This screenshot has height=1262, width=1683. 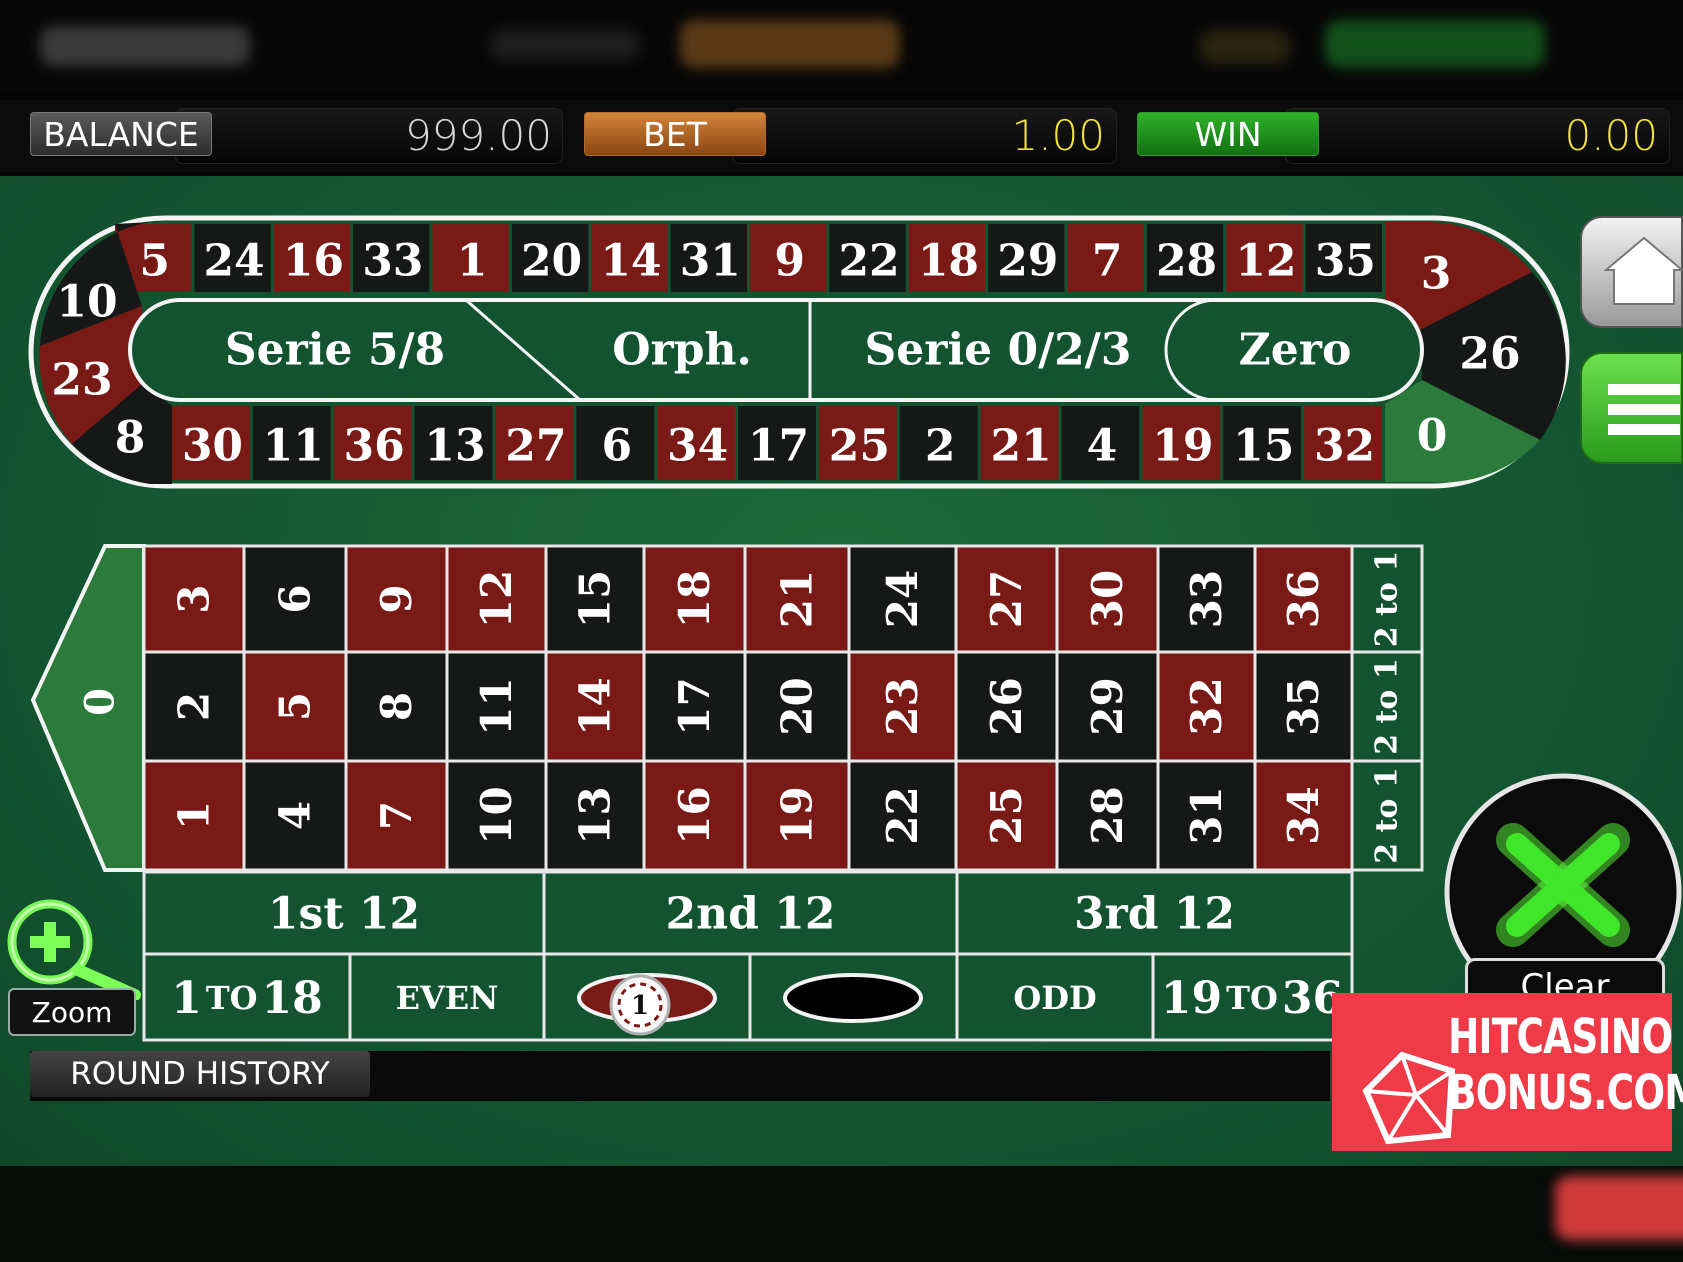 What do you see at coordinates (797, 815) in the screenshot?
I see `bet-number-19: 19` at bounding box center [797, 815].